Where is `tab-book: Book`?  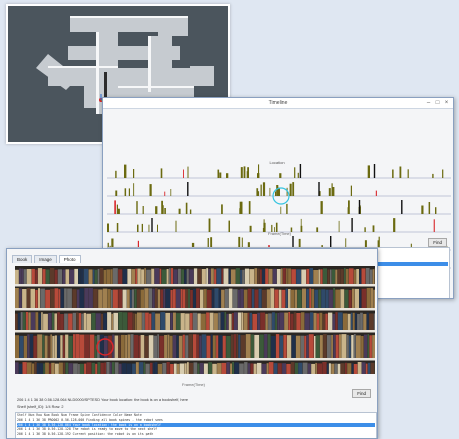 tab-book: Book is located at coordinates (22, 259).